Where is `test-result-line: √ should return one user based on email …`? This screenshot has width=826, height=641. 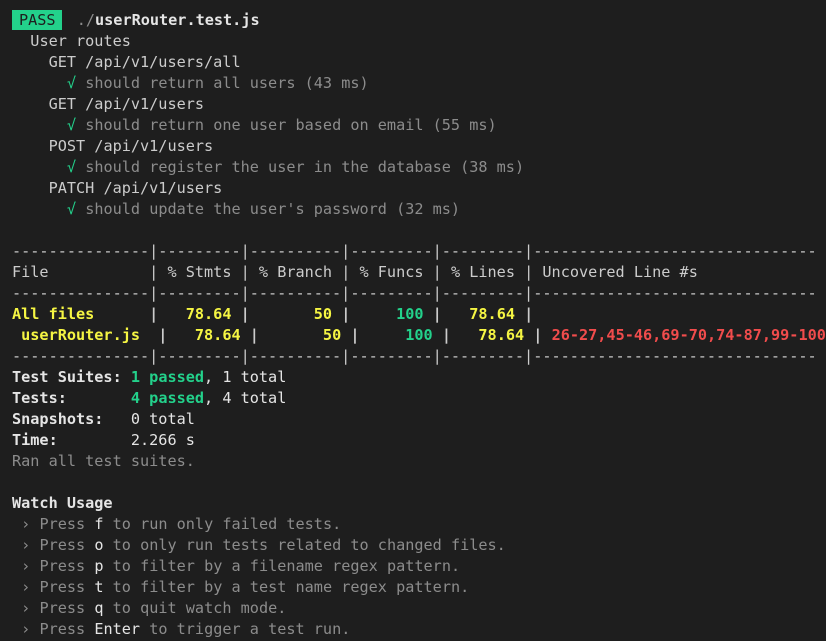 test-result-line: √ should return one user based on email … is located at coordinates (413, 125).